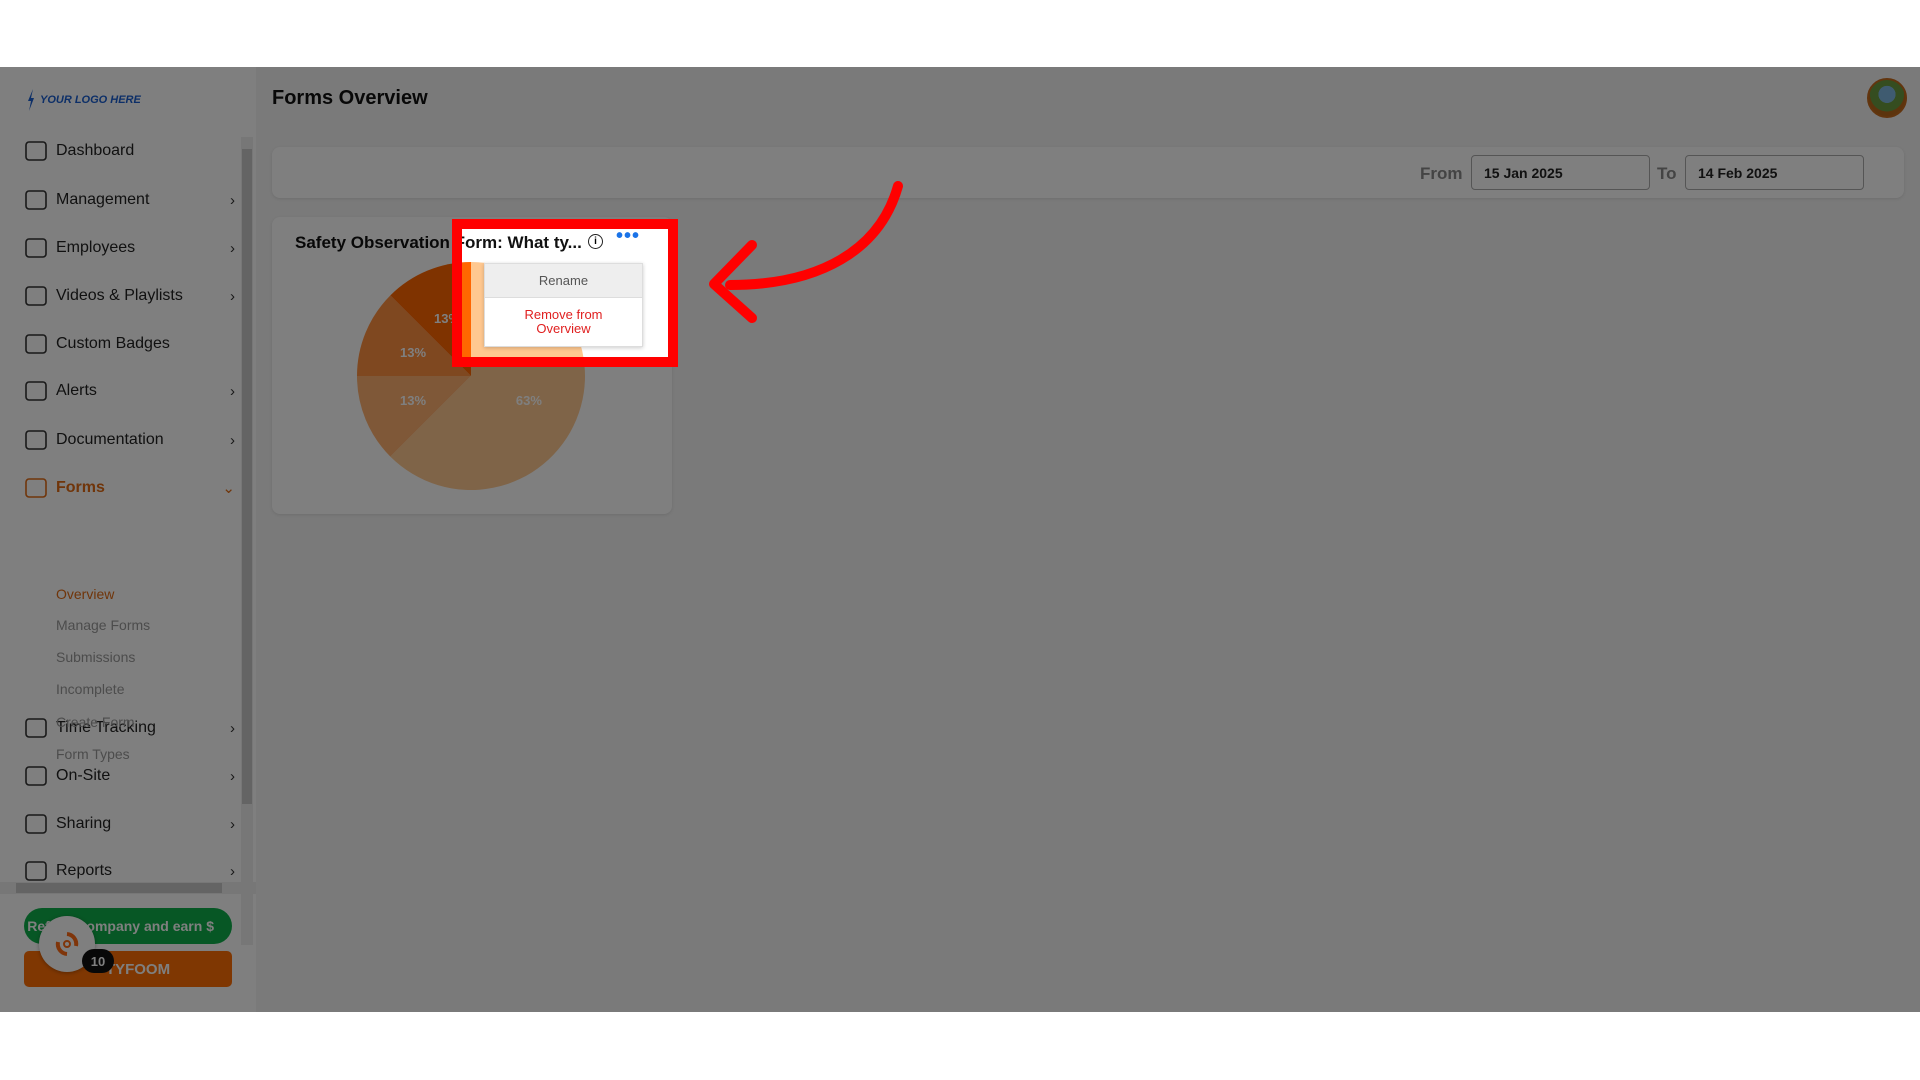 The height and width of the screenshot is (1080, 1920). I want to click on forms-subitem-create-form: Create Form, so click(95, 722).